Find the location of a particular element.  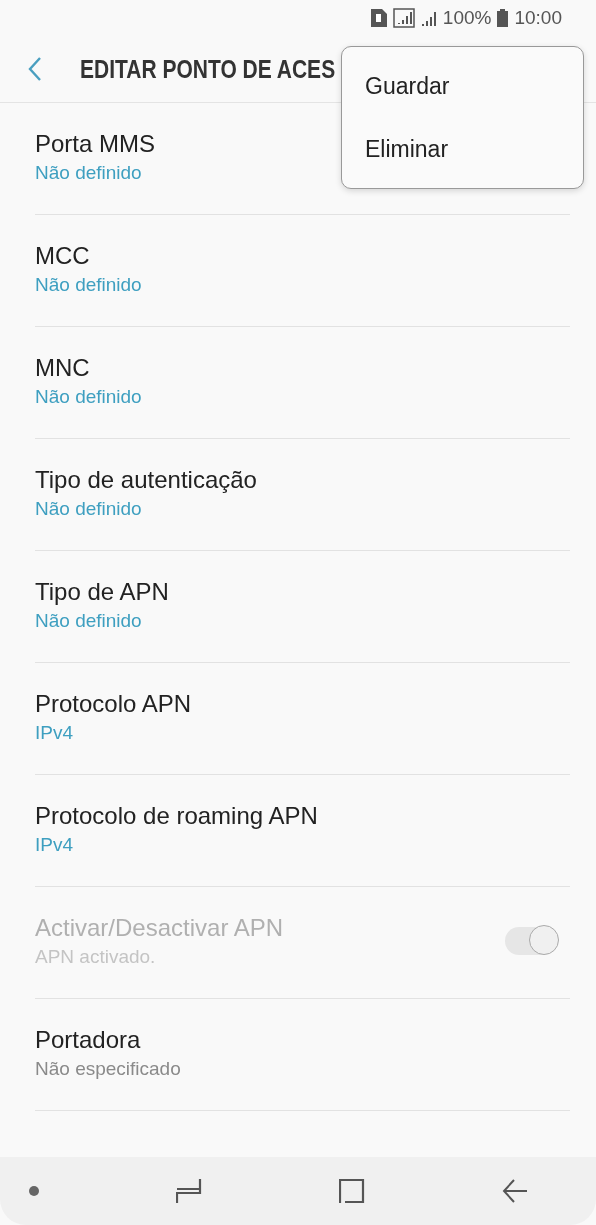

clock: 10:00 is located at coordinates (538, 18).